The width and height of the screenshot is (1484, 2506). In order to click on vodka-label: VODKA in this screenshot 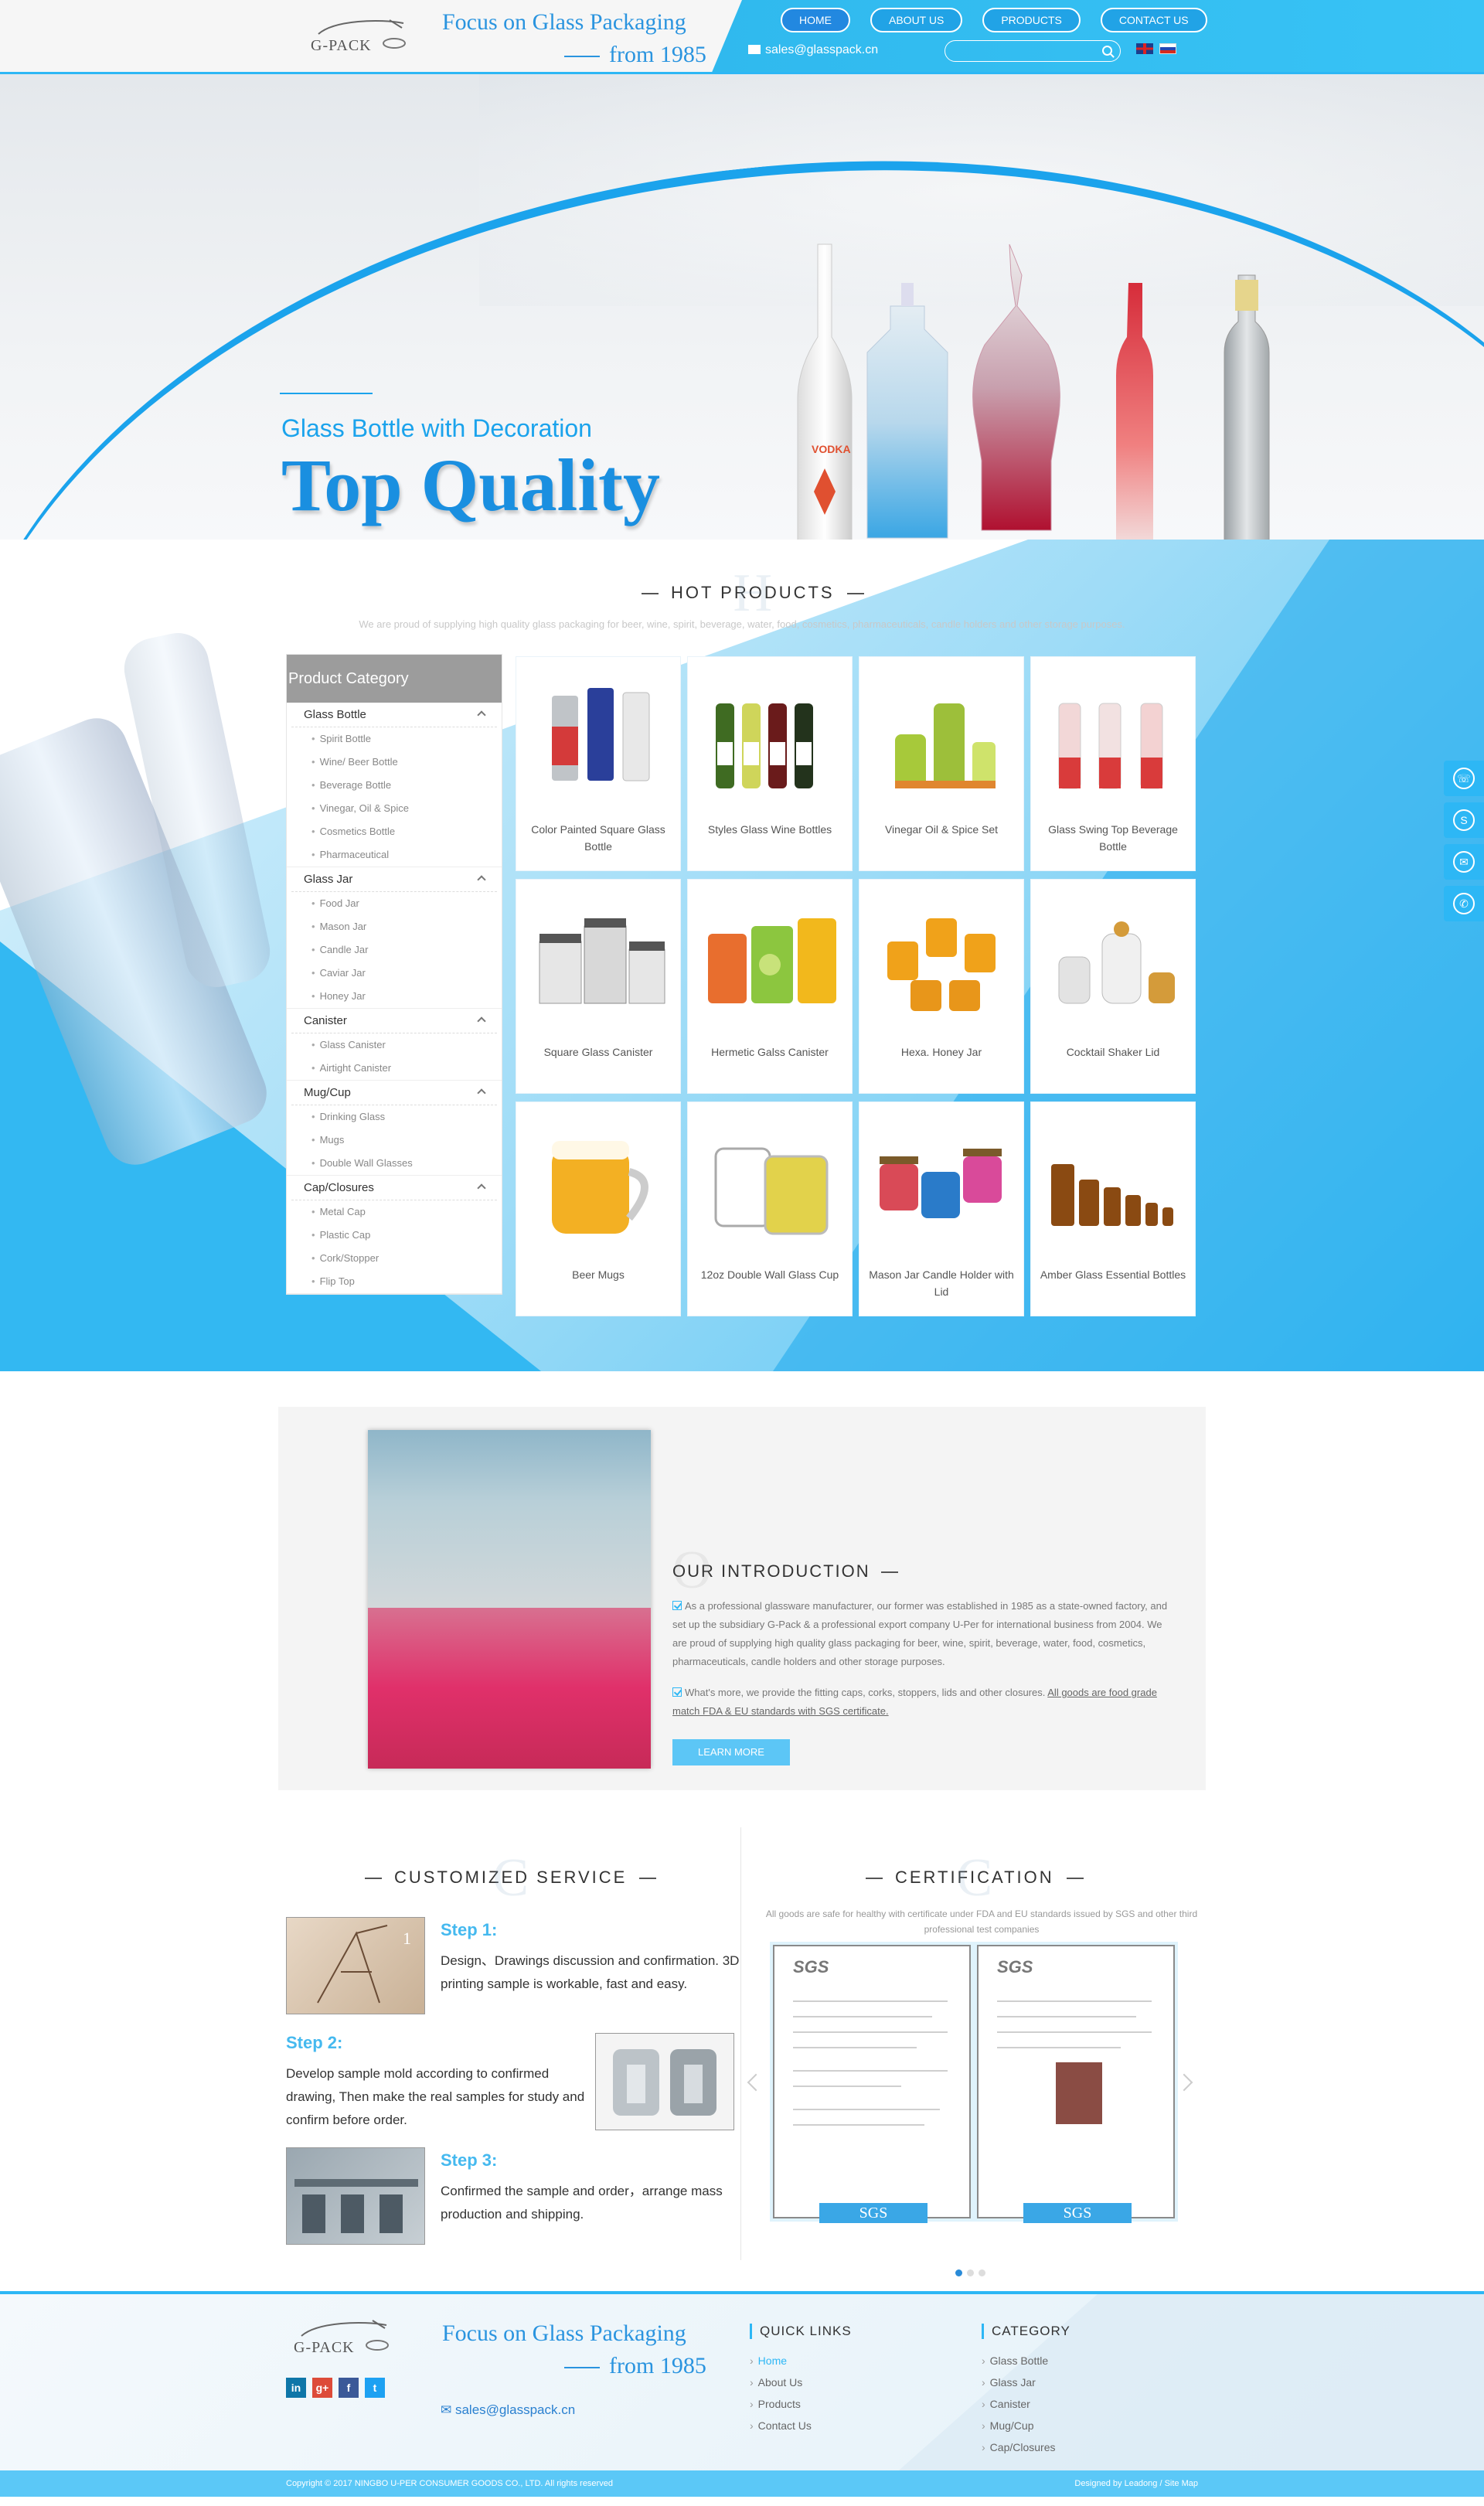, I will do `click(831, 449)`.